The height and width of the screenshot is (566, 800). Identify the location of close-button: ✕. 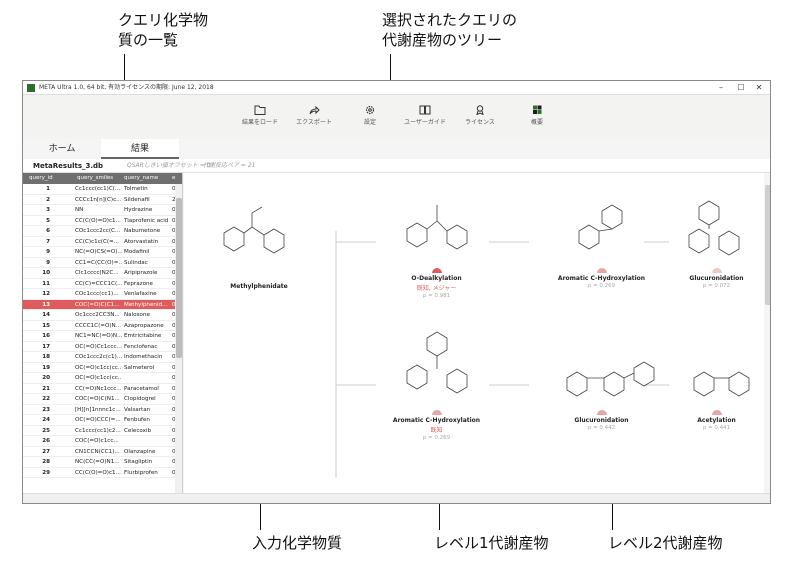
(759, 88).